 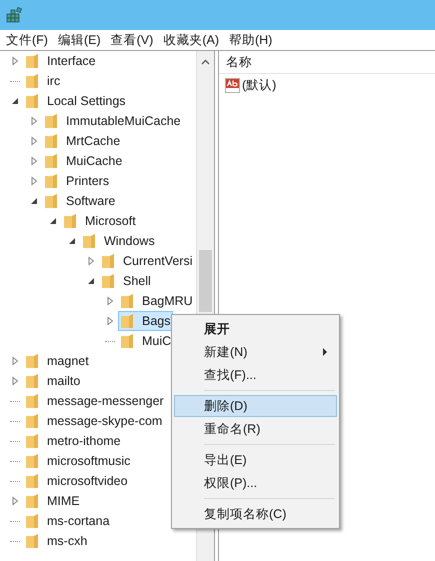 What do you see at coordinates (255, 352) in the screenshot?
I see `menu-item: 新建(N)` at bounding box center [255, 352].